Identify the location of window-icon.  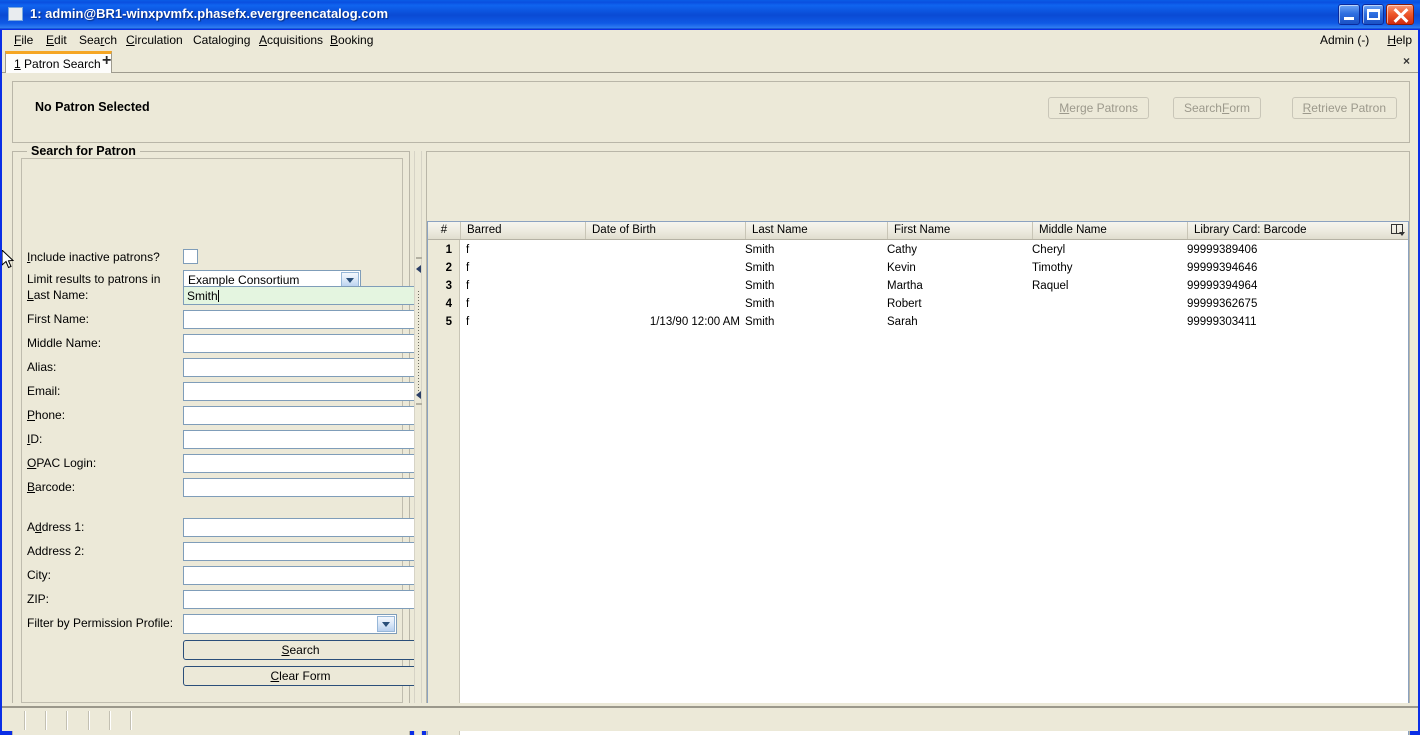
(15, 14).